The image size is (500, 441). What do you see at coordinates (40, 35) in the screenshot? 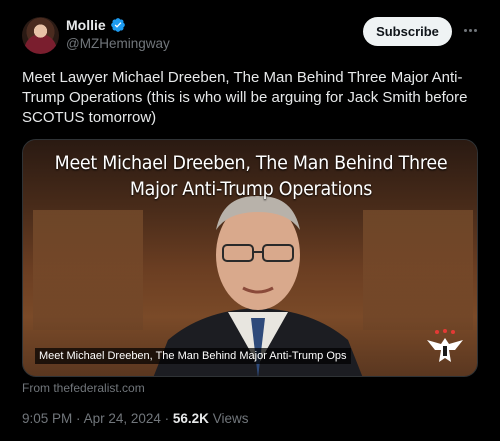
I see `avatar` at bounding box center [40, 35].